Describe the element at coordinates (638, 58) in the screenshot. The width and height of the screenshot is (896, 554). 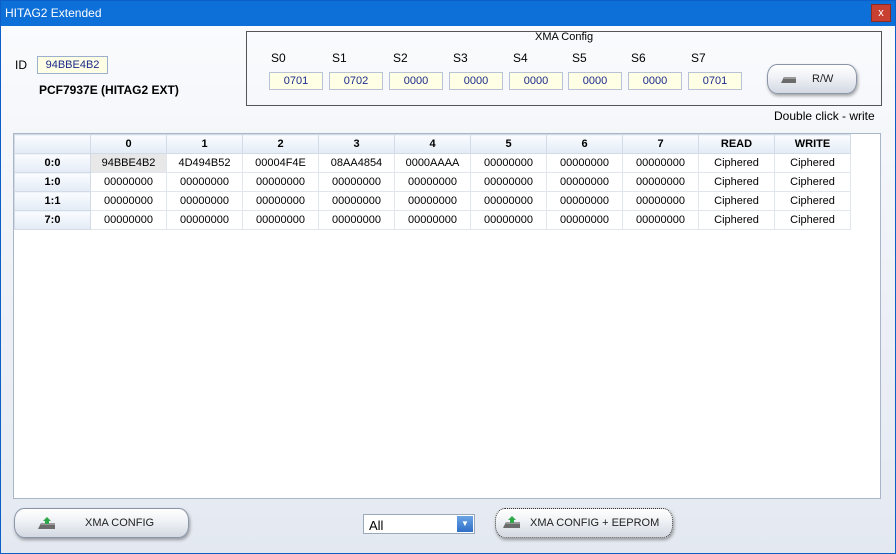
I see `slot-label-s6: S6` at that location.